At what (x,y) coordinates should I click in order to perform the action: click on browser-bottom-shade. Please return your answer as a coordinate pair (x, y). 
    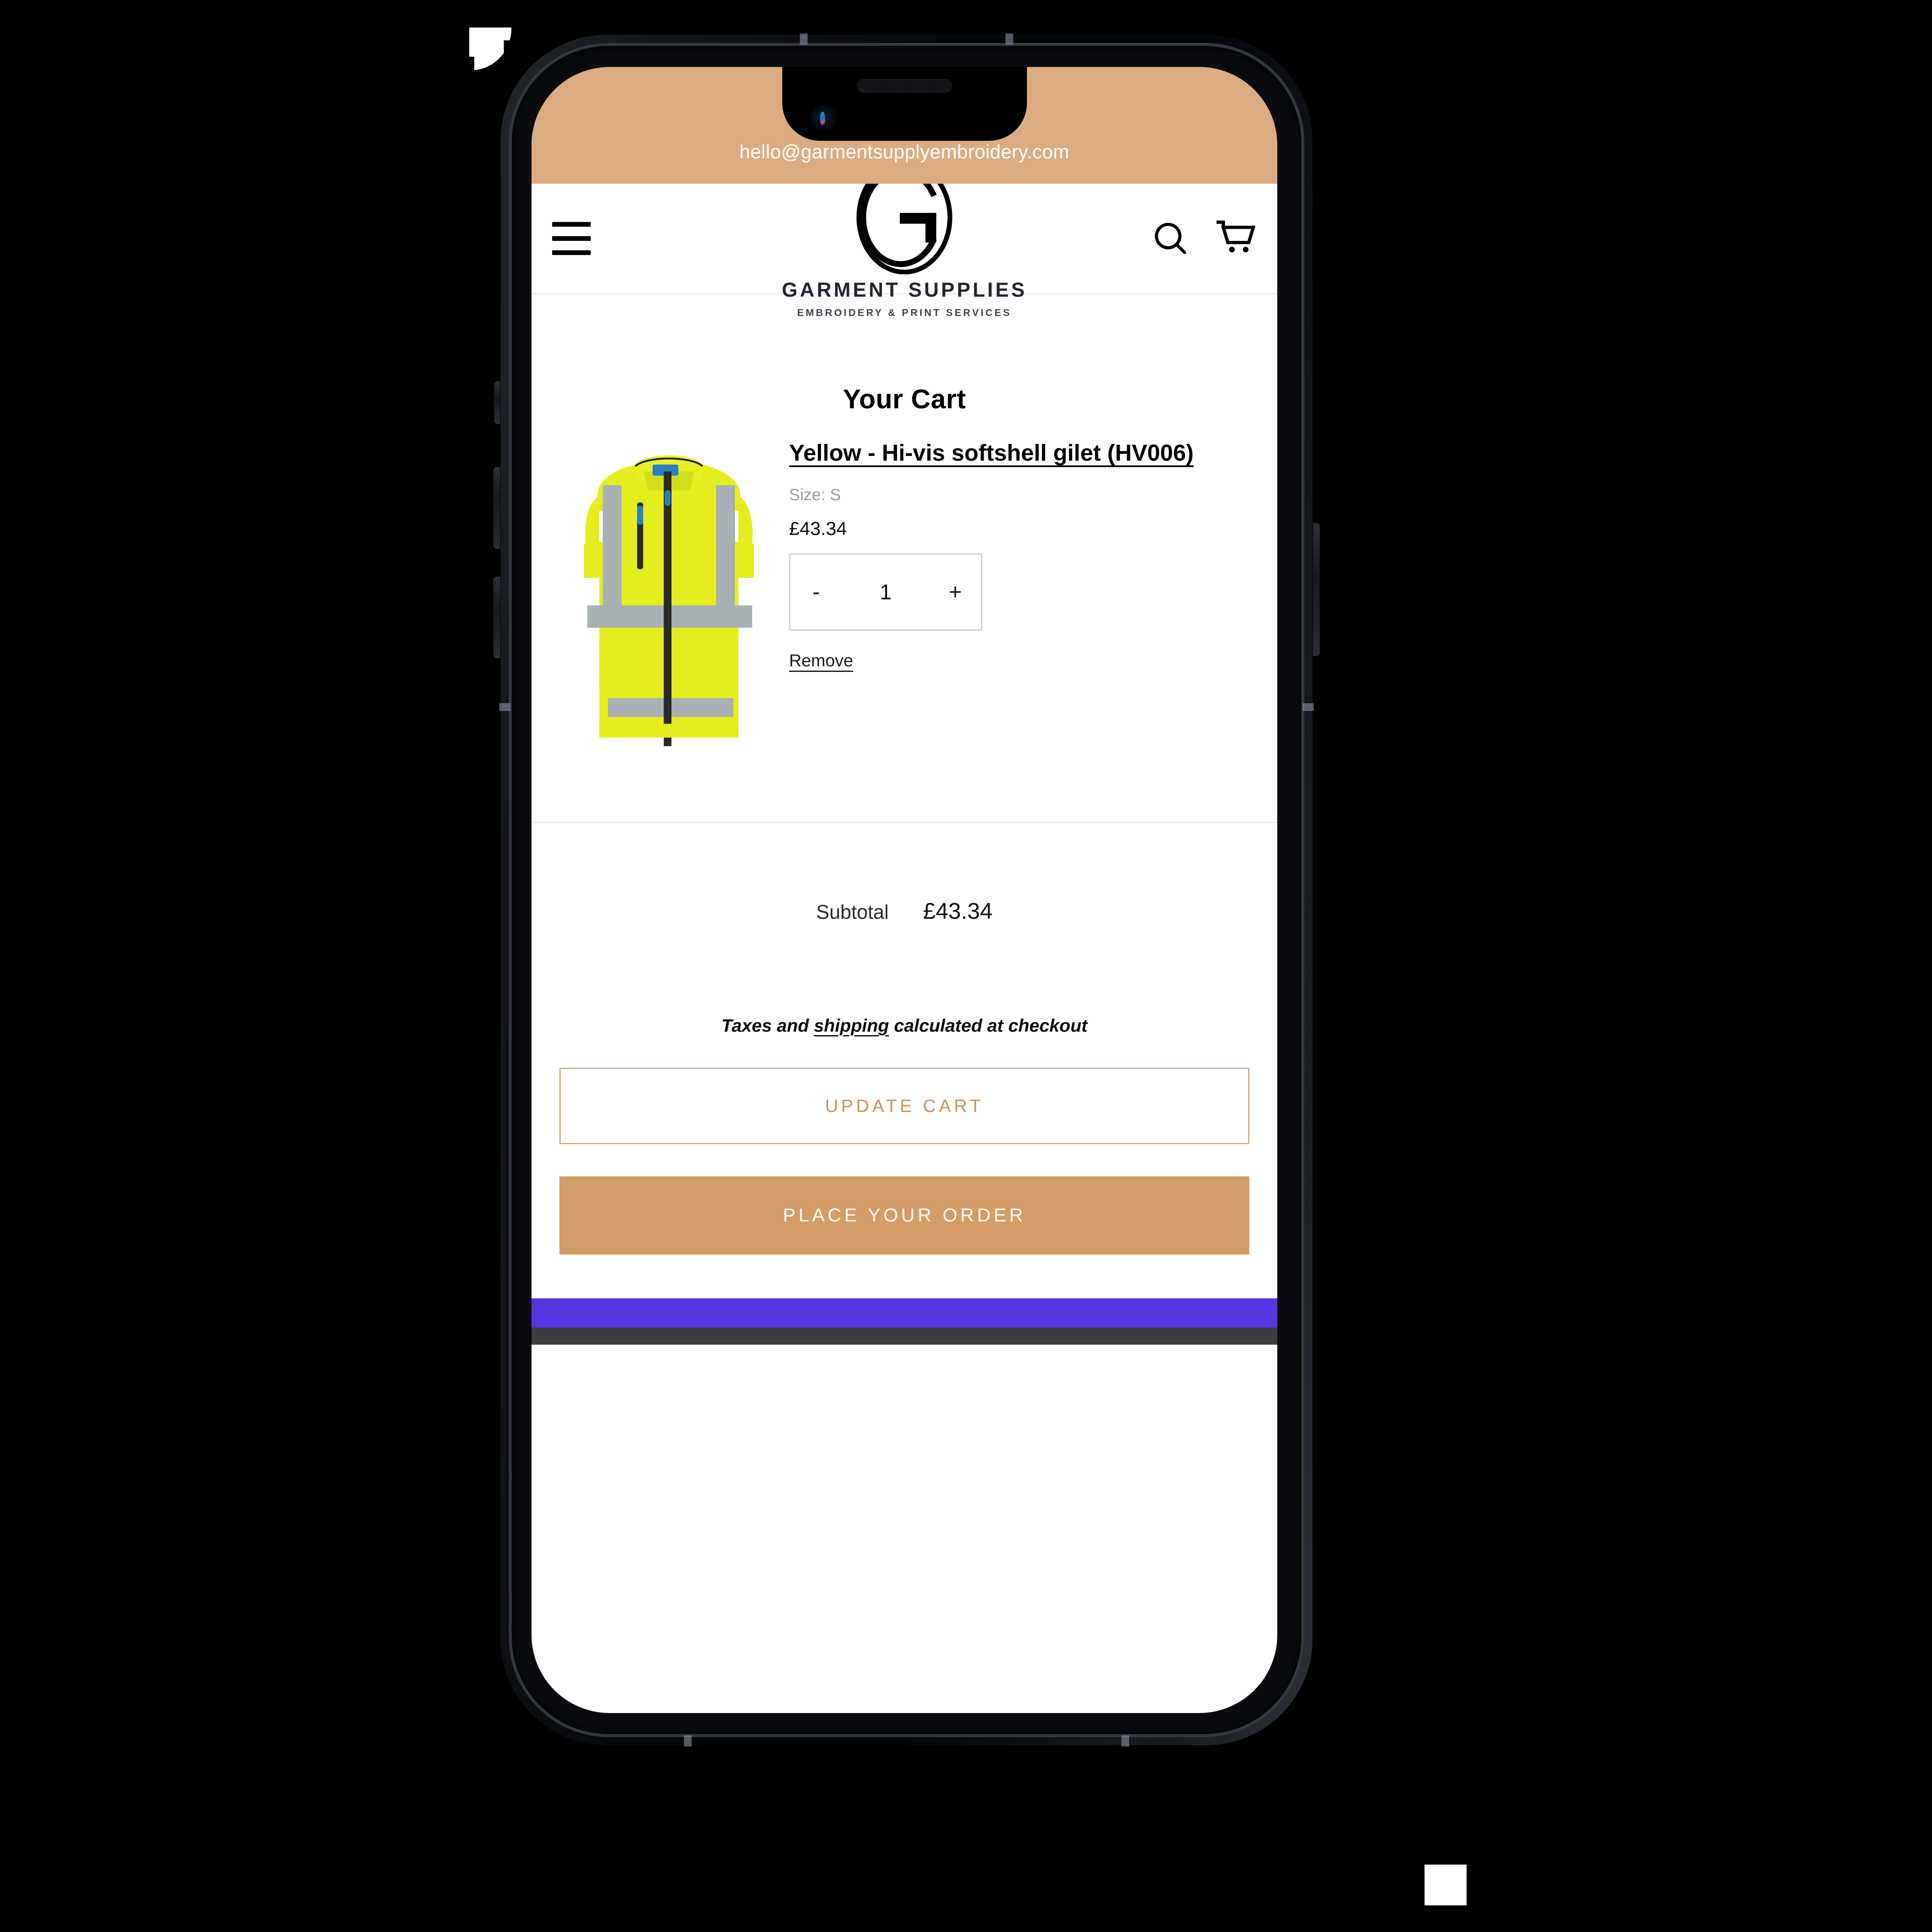
    Looking at the image, I should click on (904, 1336).